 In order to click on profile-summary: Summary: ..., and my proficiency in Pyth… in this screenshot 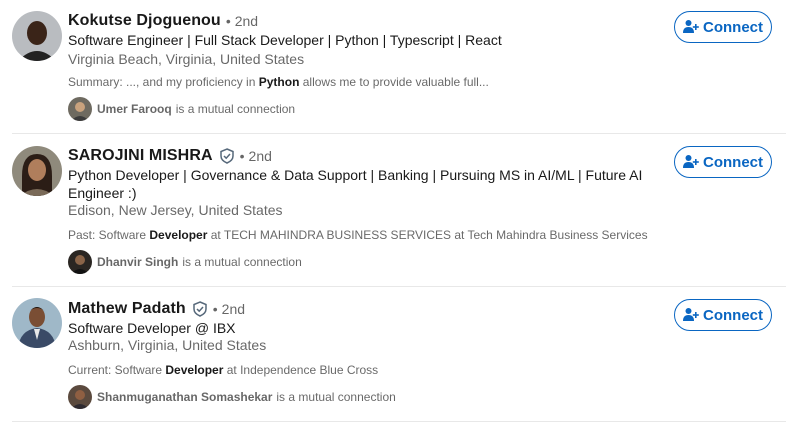, I will do `click(278, 82)`.